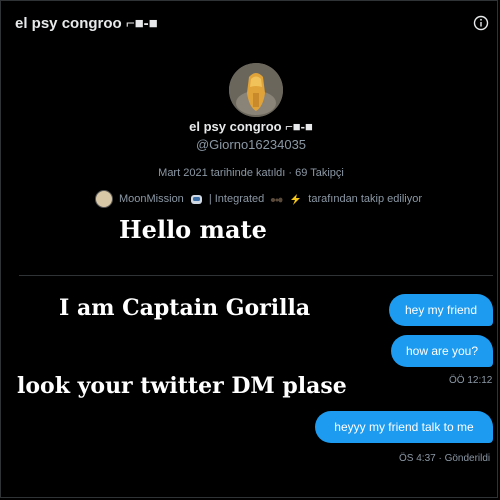  I want to click on ant-emoji-icon, so click(277, 199).